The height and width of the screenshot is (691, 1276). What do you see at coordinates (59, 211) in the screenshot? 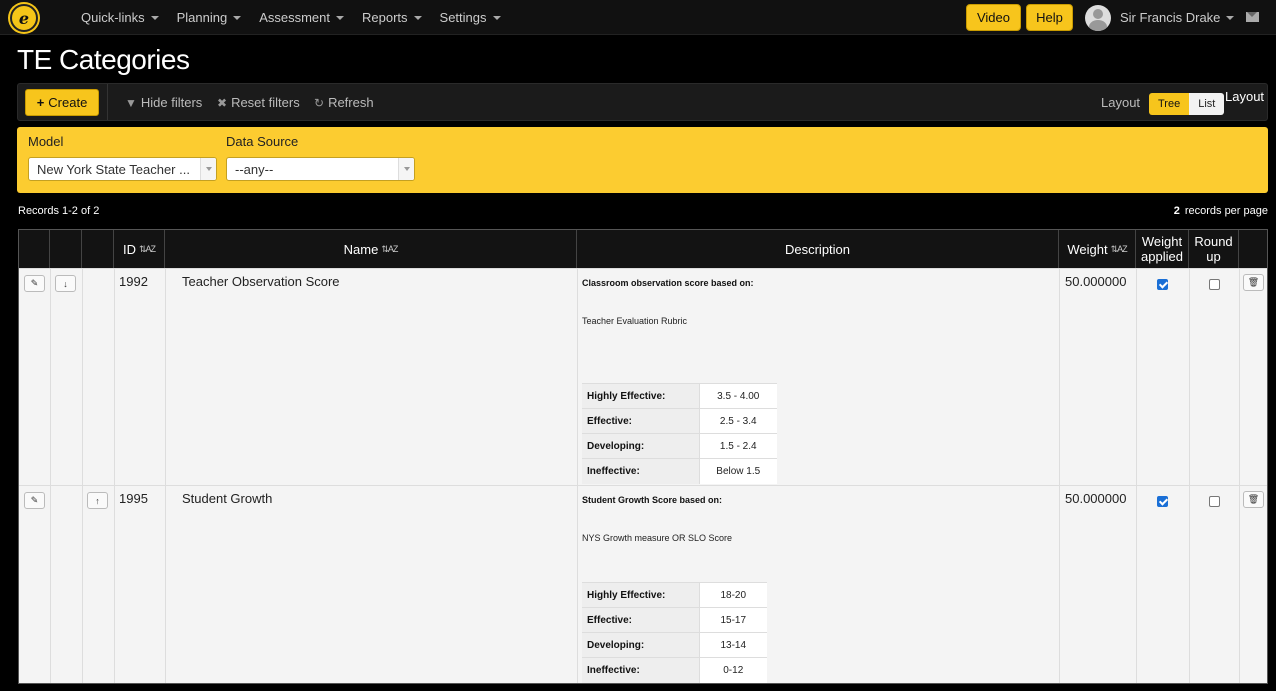
I see `records-info: Records 1-2 of 2` at bounding box center [59, 211].